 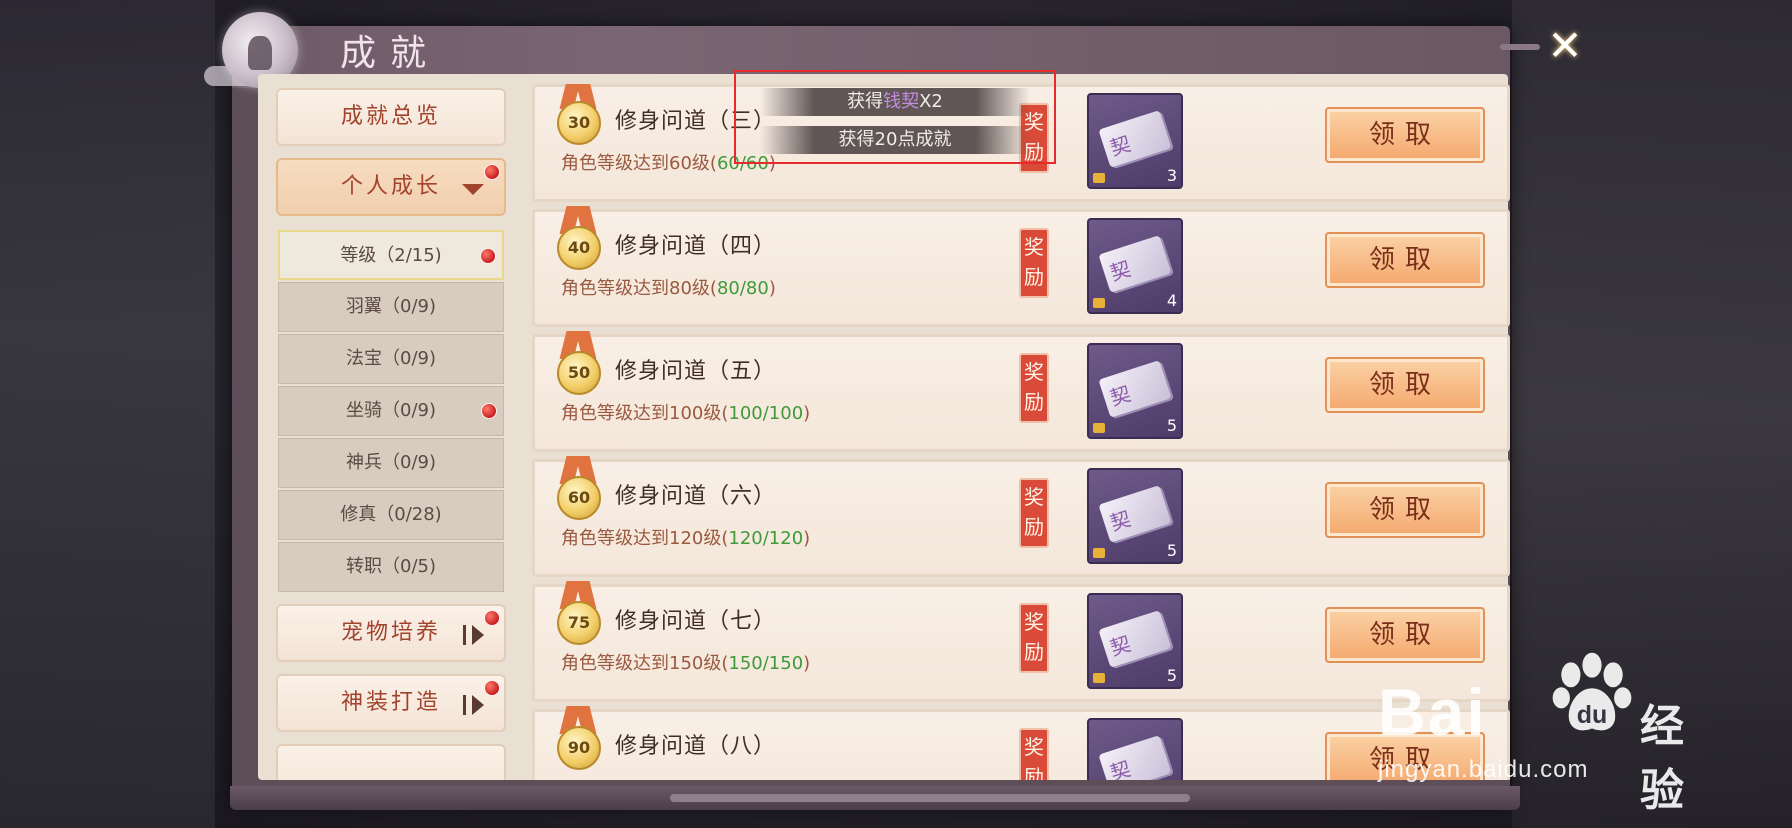 I want to click on medal-icon: 90, so click(x=579, y=748).